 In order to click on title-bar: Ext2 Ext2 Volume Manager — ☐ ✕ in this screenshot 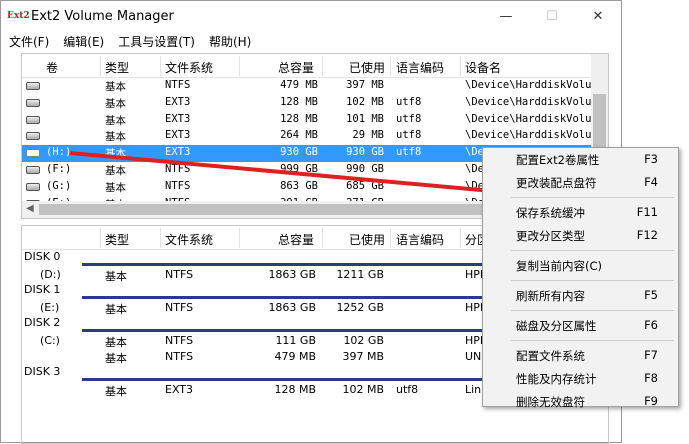, I will do `click(311, 16)`.